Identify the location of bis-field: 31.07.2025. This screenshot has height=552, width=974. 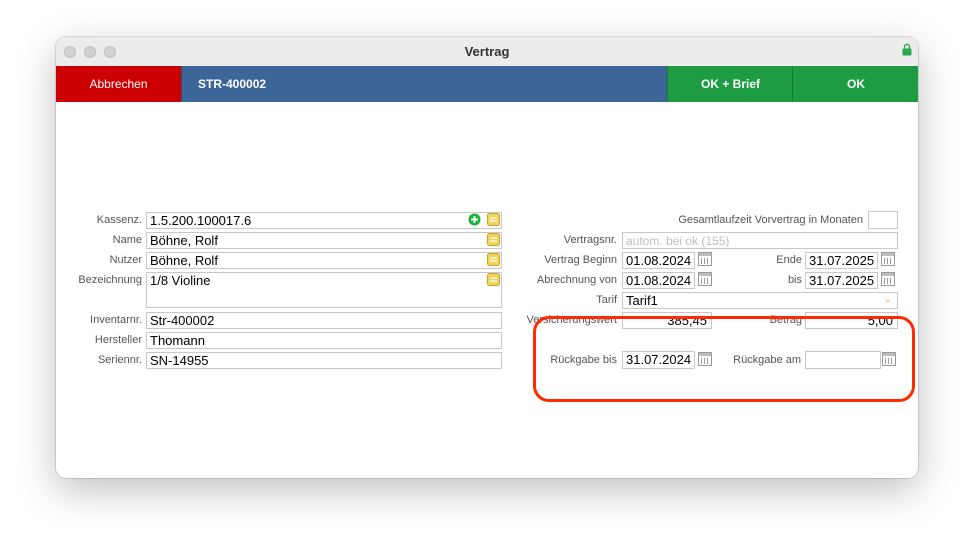
(841, 280).